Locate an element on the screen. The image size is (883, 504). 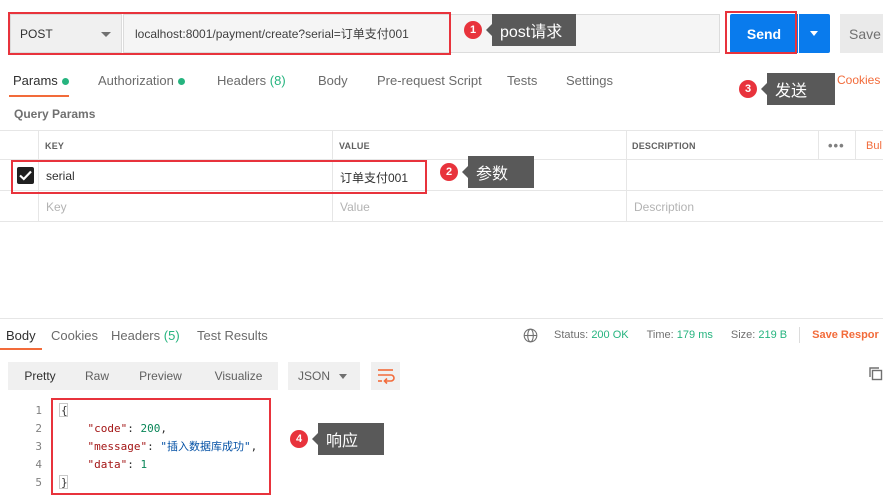
send-options-button is located at coordinates (814, 33).